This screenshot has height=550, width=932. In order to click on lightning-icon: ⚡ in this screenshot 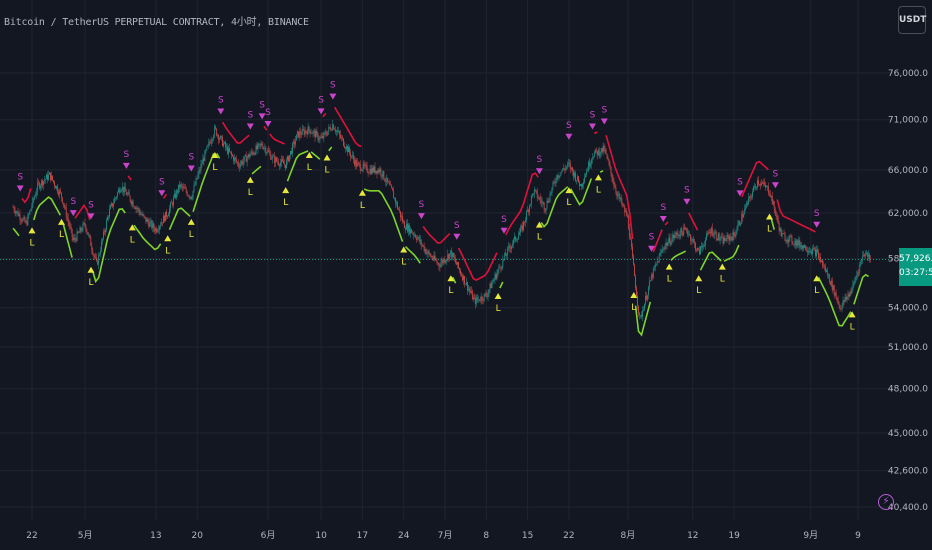, I will do `click(886, 502)`.